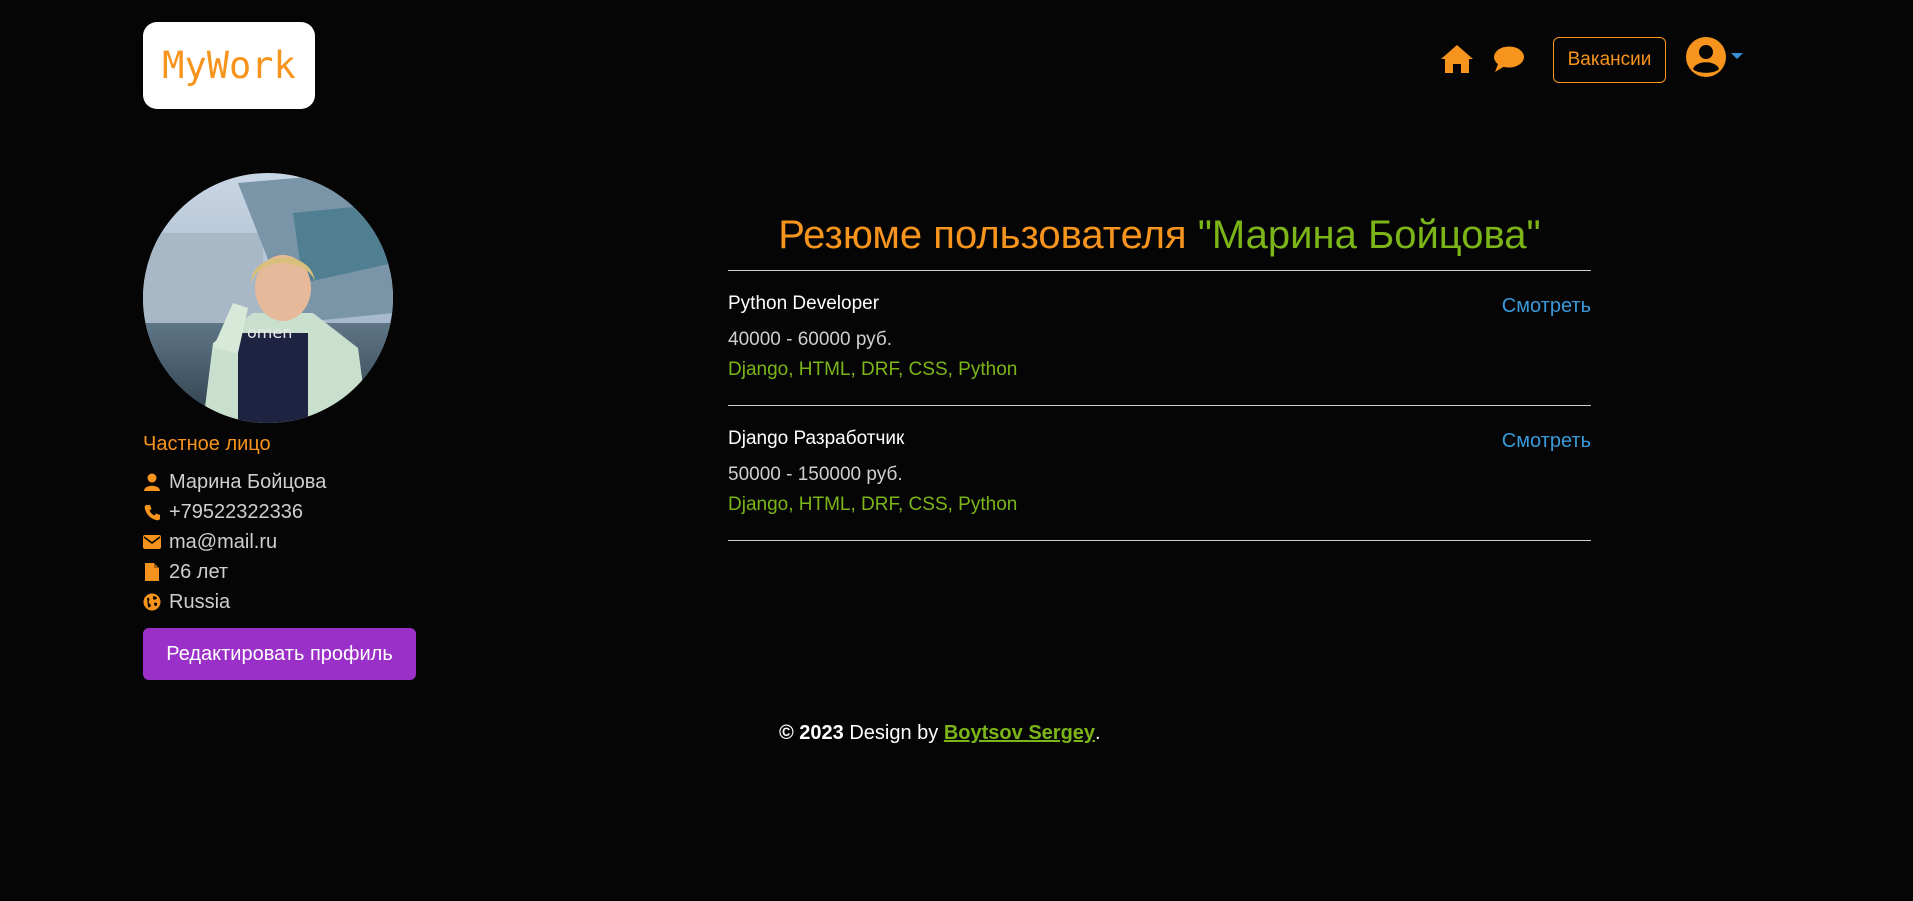 Image resolution: width=1913 pixels, height=901 pixels. What do you see at coordinates (1369, 235) in the screenshot?
I see `page-title-username: "Марина Бойцова"` at bounding box center [1369, 235].